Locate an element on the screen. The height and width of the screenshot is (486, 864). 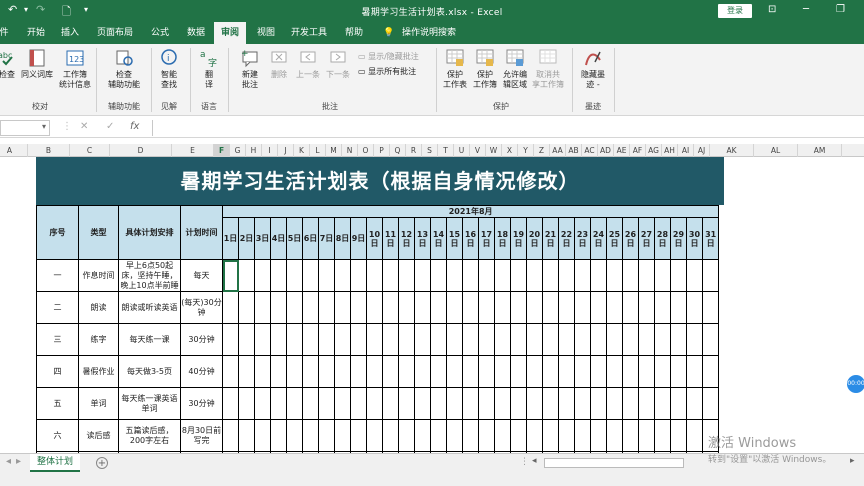
row-time: (每天)30分钟 is located at coordinates (201, 307).